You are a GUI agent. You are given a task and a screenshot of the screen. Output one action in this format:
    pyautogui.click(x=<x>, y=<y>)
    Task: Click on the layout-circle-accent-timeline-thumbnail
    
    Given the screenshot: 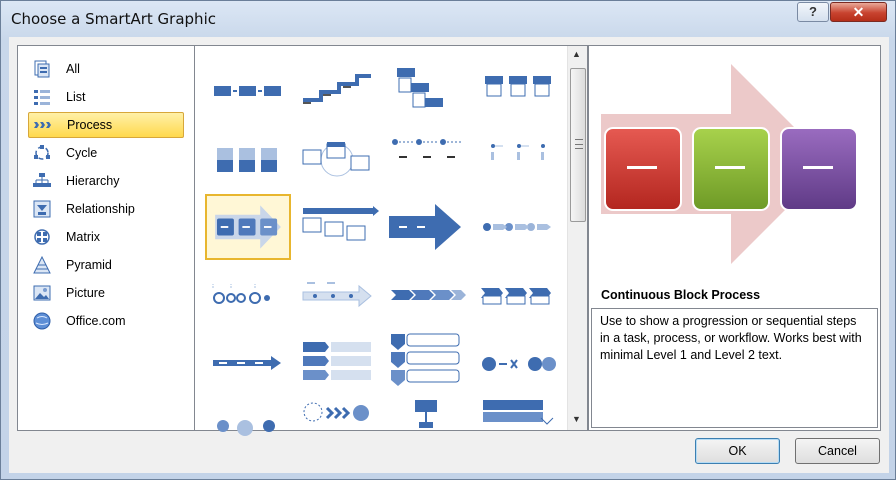 What is the action you would take?
    pyautogui.click(x=248, y=295)
    